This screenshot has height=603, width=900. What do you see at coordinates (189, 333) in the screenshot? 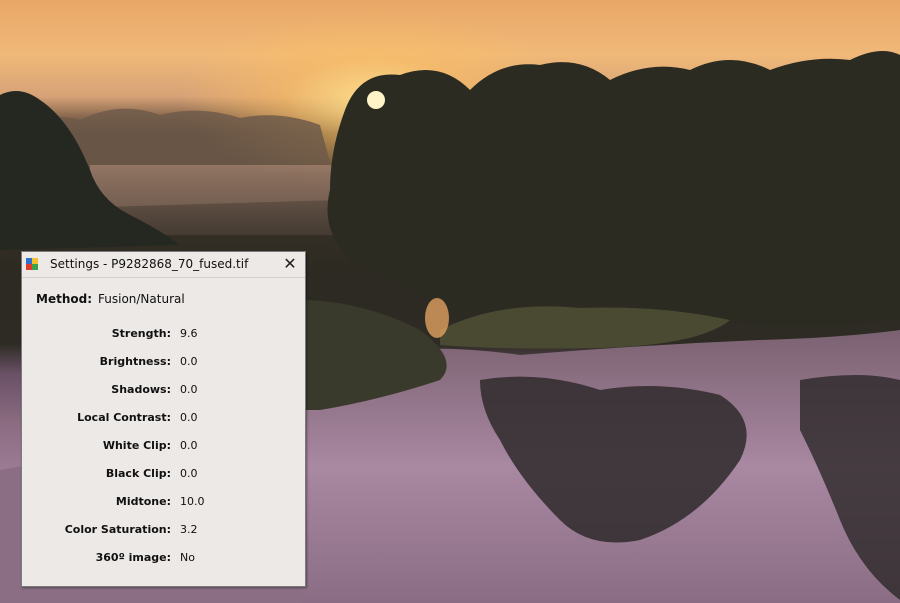
I see `setting-value: 9.6` at bounding box center [189, 333].